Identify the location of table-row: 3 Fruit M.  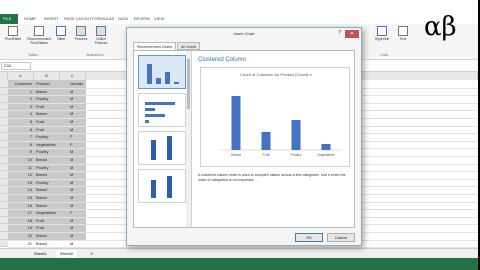
(47, 107).